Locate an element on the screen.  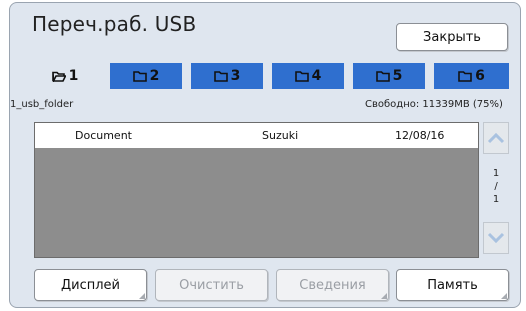
chevron-up-icon is located at coordinates (496, 138).